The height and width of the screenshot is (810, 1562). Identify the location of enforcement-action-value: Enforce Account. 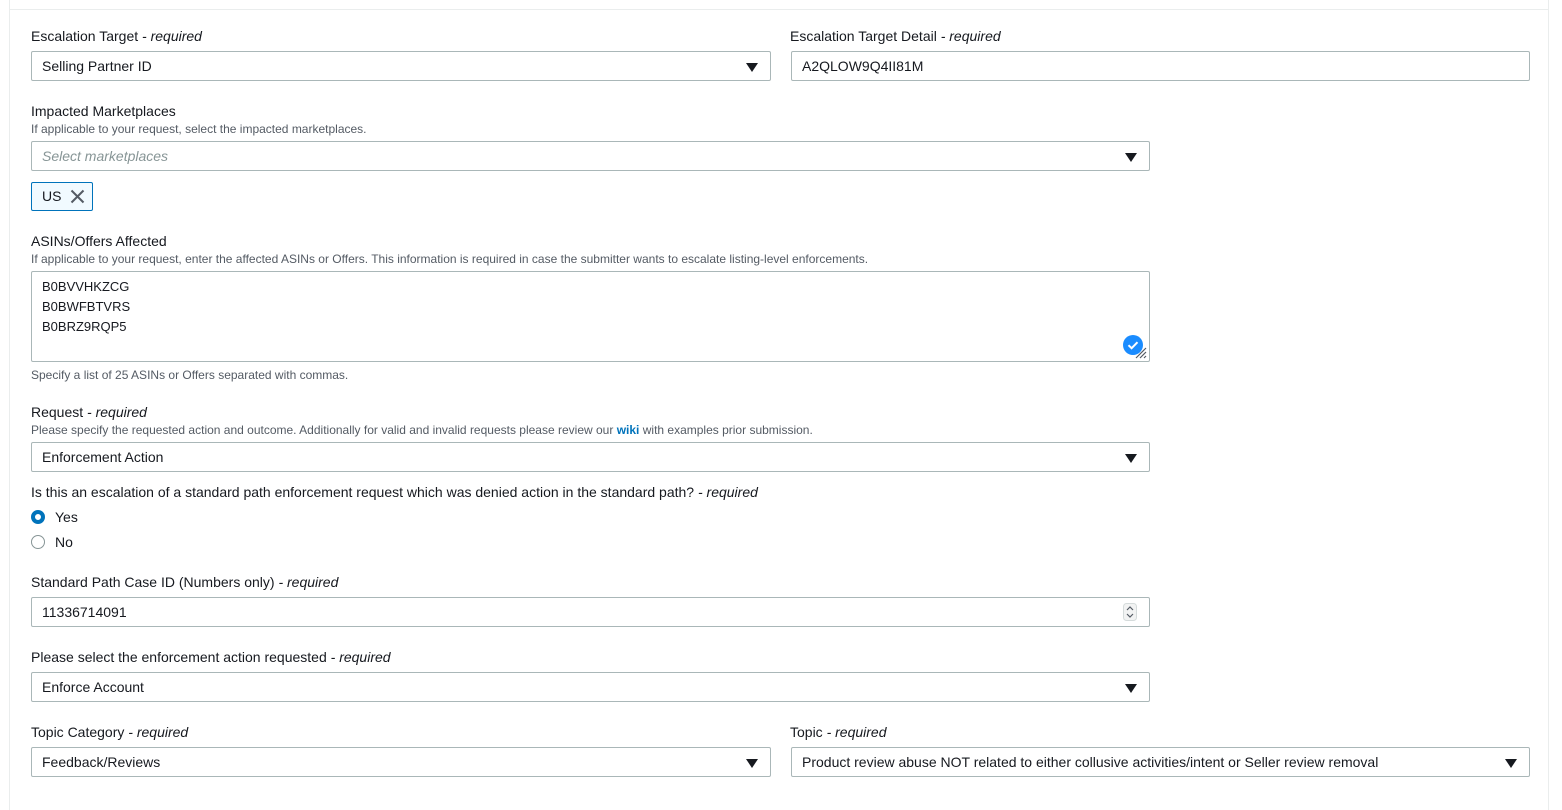
(93, 687).